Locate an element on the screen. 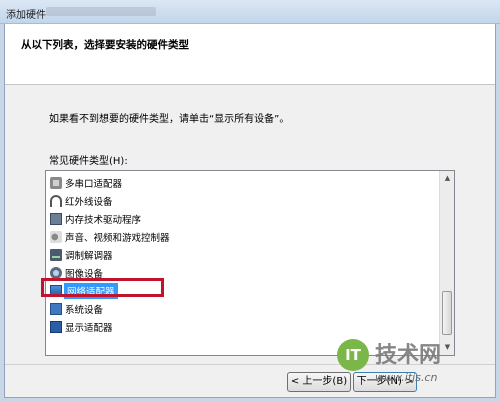 Image resolution: width=500 pixels, height=402 pixels. window-title: 添加硬件 is located at coordinates (26, 15).